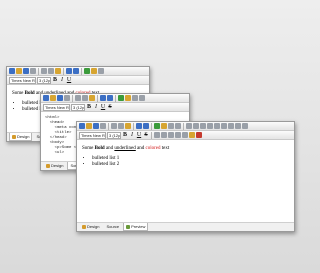 This screenshot has height=273, width=320. What do you see at coordinates (210, 126) in the screenshot?
I see `indent-icon` at bounding box center [210, 126].